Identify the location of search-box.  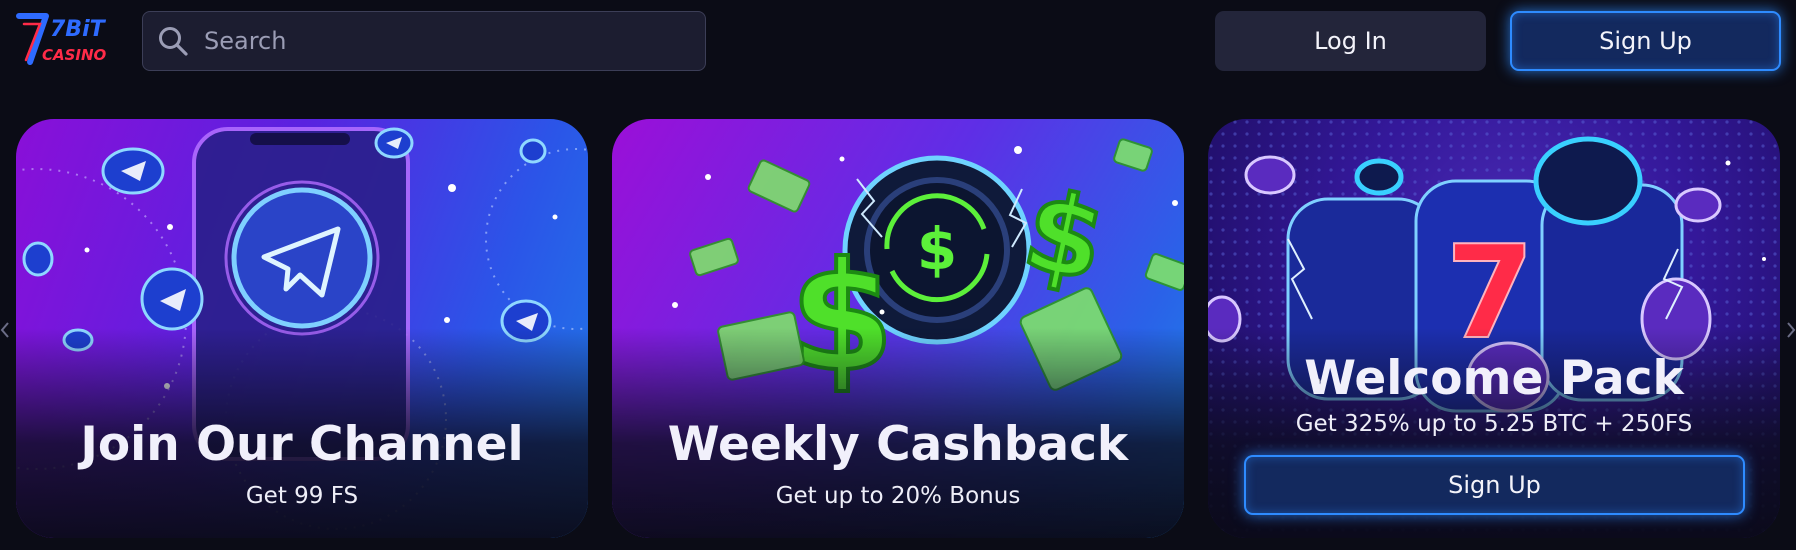
(424, 41).